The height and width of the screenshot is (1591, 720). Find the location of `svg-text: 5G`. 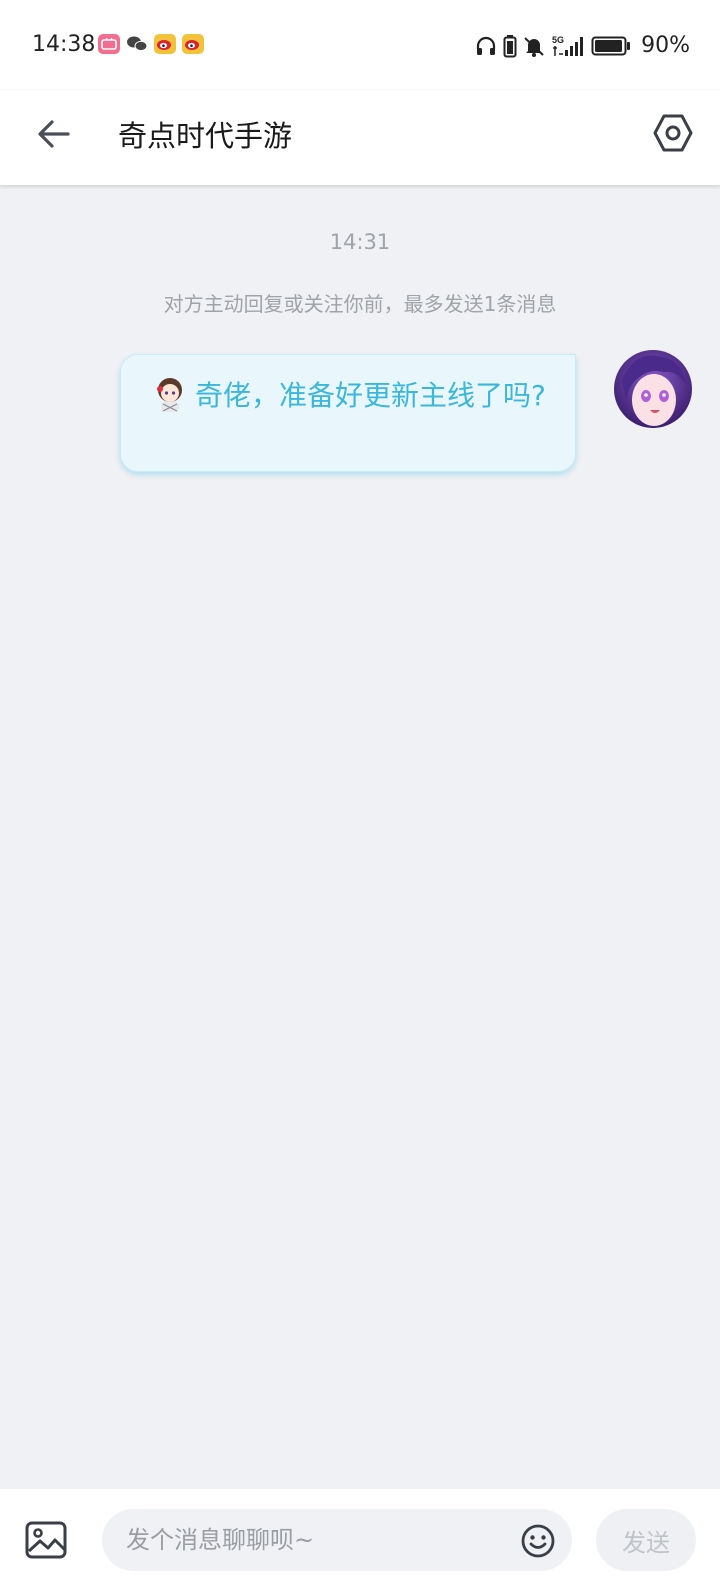

svg-text: 5G is located at coordinates (558, 40).